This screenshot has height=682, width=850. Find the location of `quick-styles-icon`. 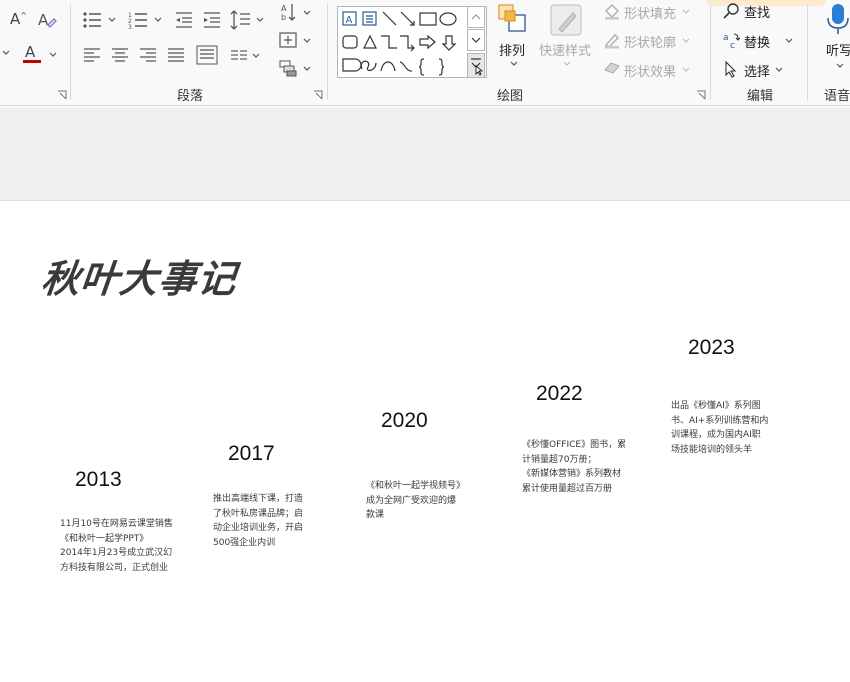

quick-styles-icon is located at coordinates (567, 20).